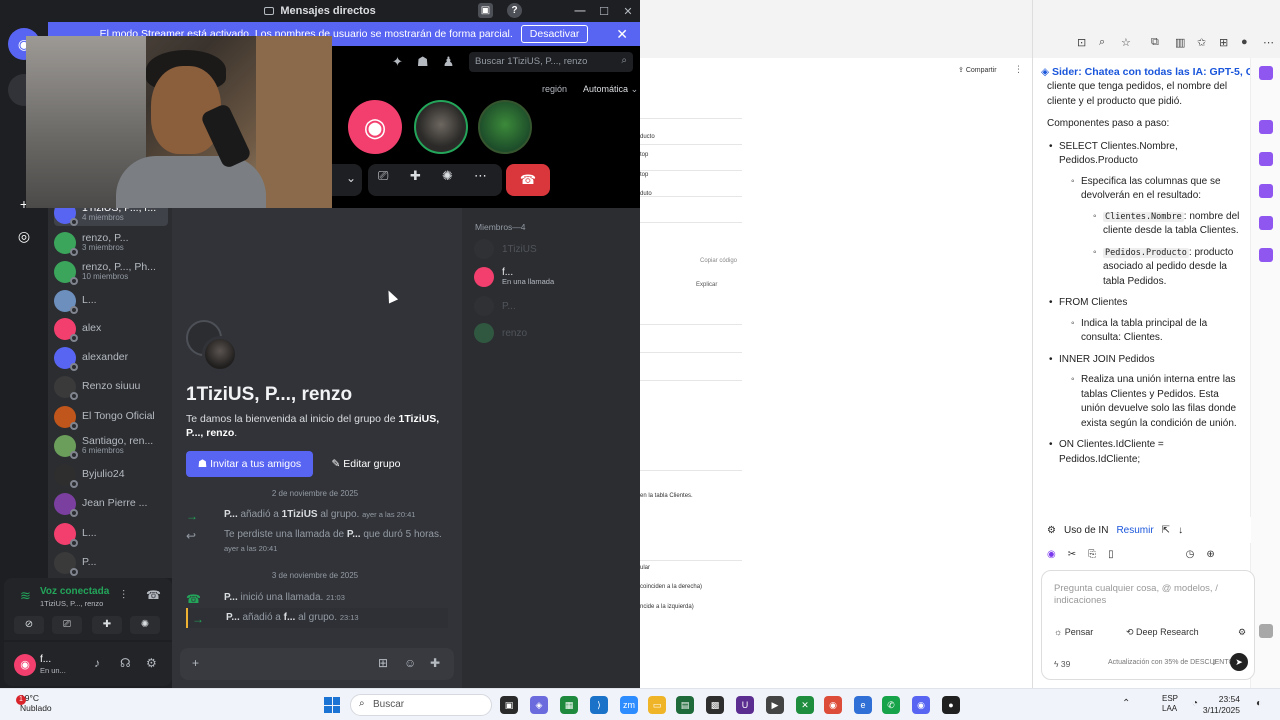  I want to click on headphones-icon: ☊, so click(125, 663).